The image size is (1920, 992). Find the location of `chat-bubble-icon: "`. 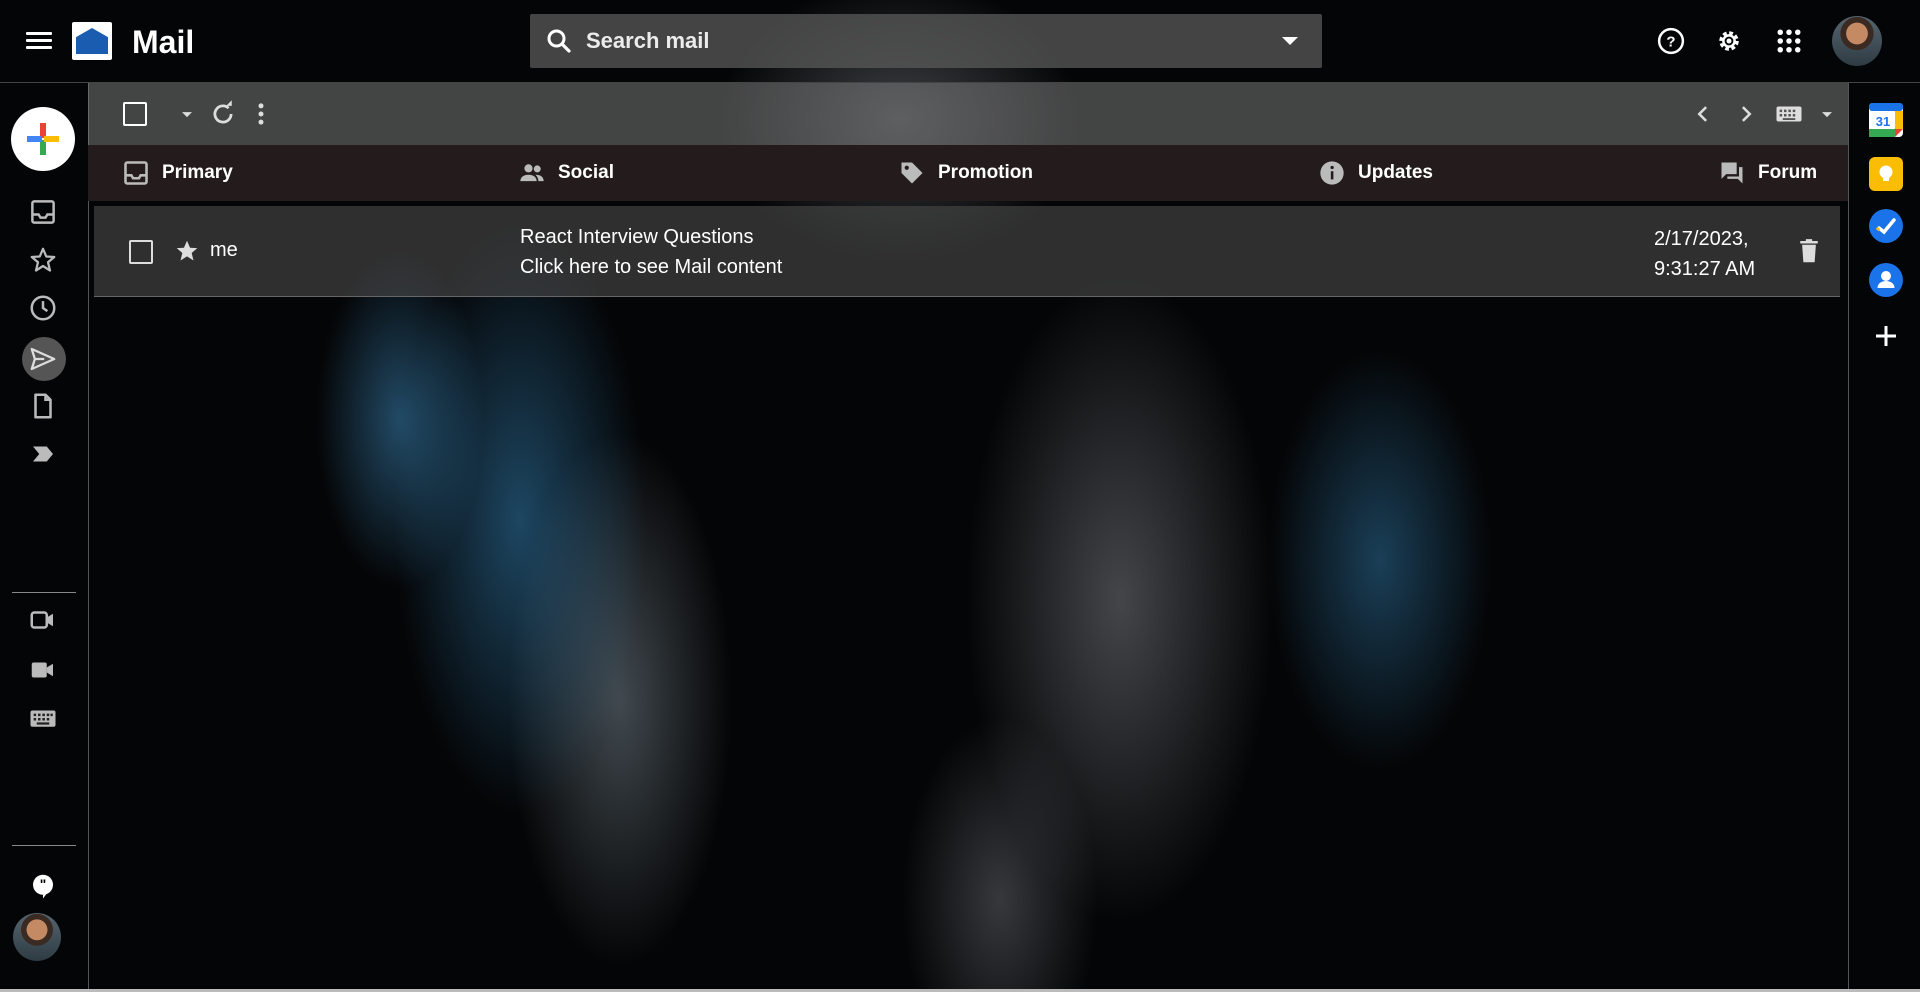

chat-bubble-icon: " is located at coordinates (43, 886).